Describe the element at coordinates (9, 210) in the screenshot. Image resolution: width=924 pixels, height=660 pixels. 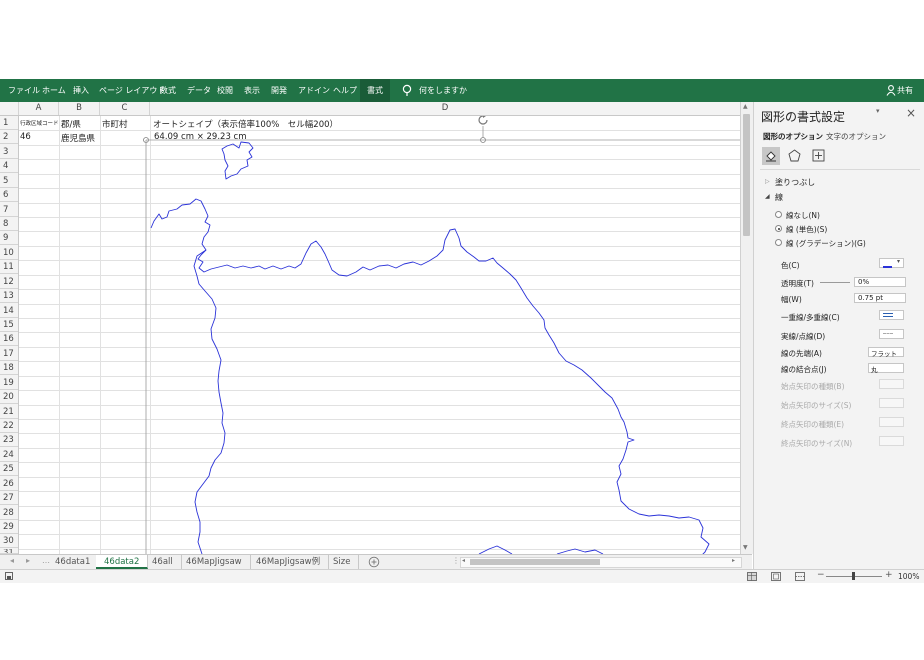
I see `row-header: 7` at that location.